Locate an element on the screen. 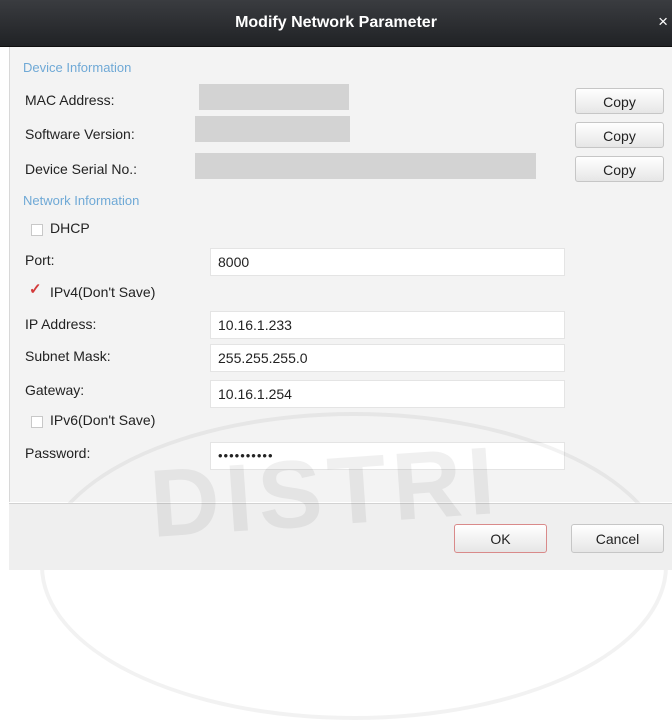 Image resolution: width=672 pixels, height=720 pixels. software-version-label: Software Version: is located at coordinates (80, 134).